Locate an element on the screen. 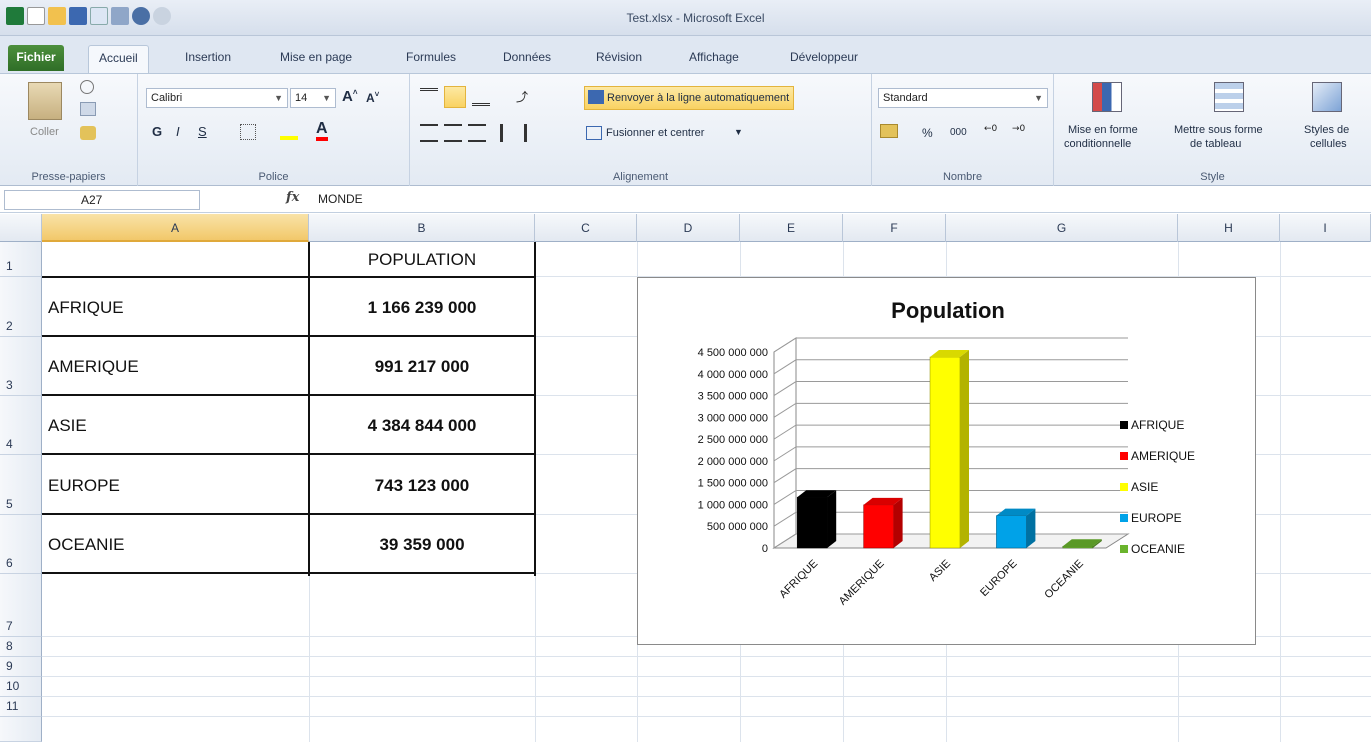 Image resolution: width=1371 pixels, height=742 pixels. region-cell: AMERIQUE is located at coordinates (93, 367).